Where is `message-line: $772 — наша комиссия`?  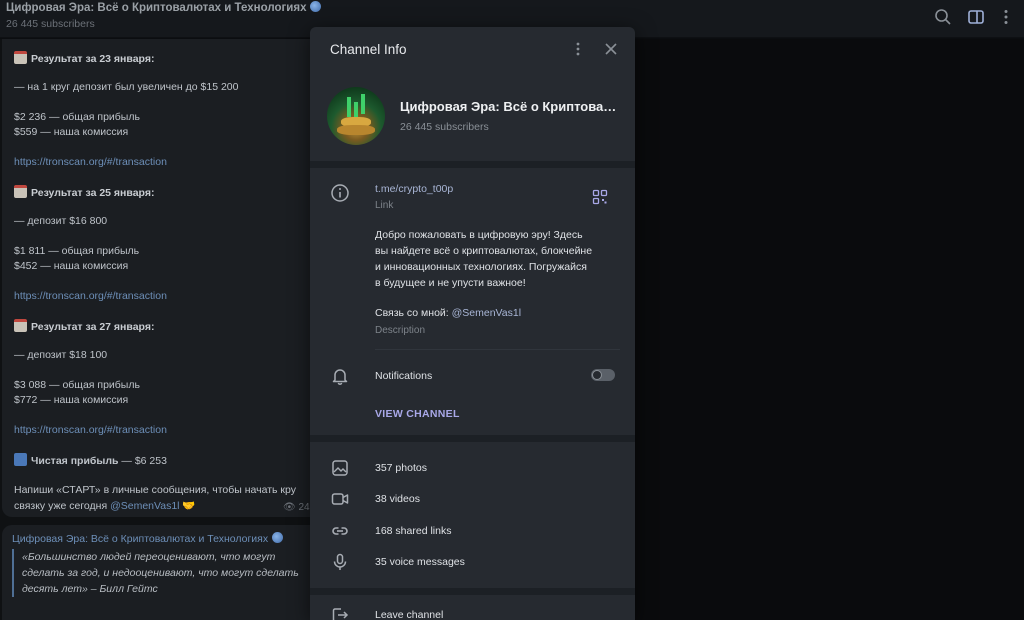
message-line: $772 — наша комиссия is located at coordinates (71, 400).